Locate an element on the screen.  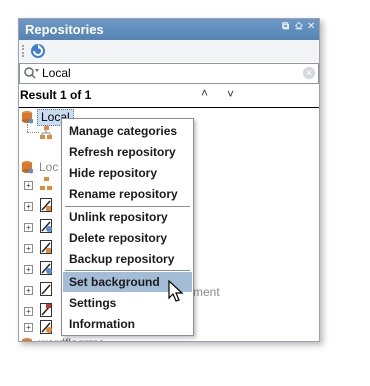
search-filter-icon is located at coordinates (31, 73).